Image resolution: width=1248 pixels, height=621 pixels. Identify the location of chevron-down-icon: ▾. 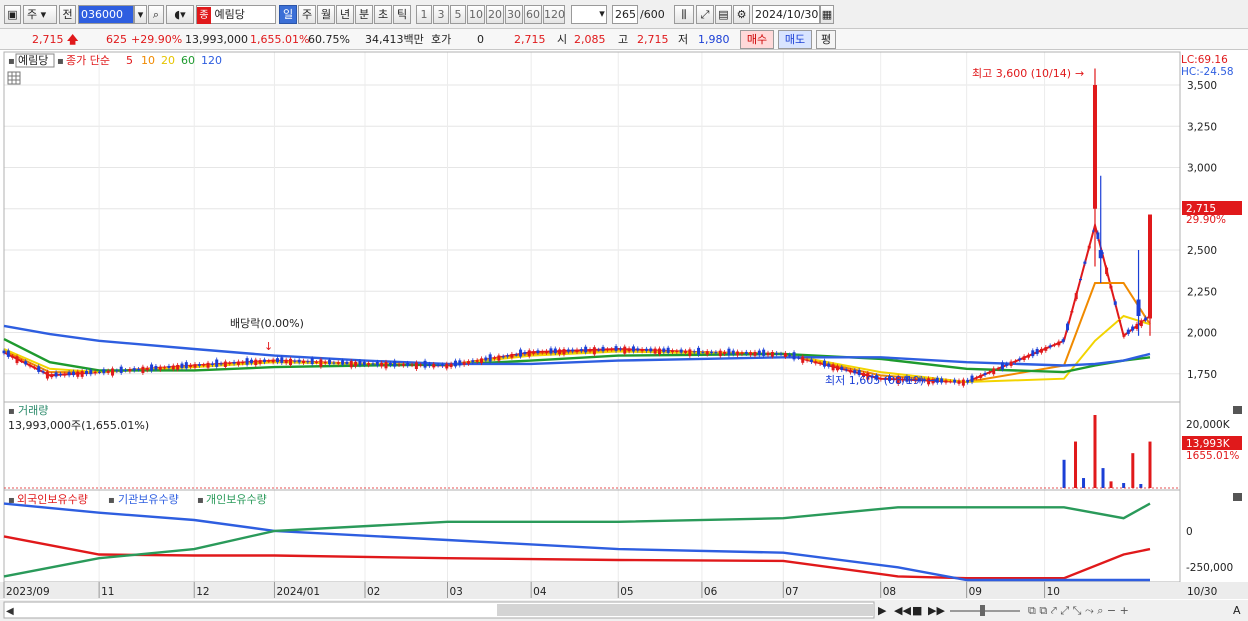
(602, 14).